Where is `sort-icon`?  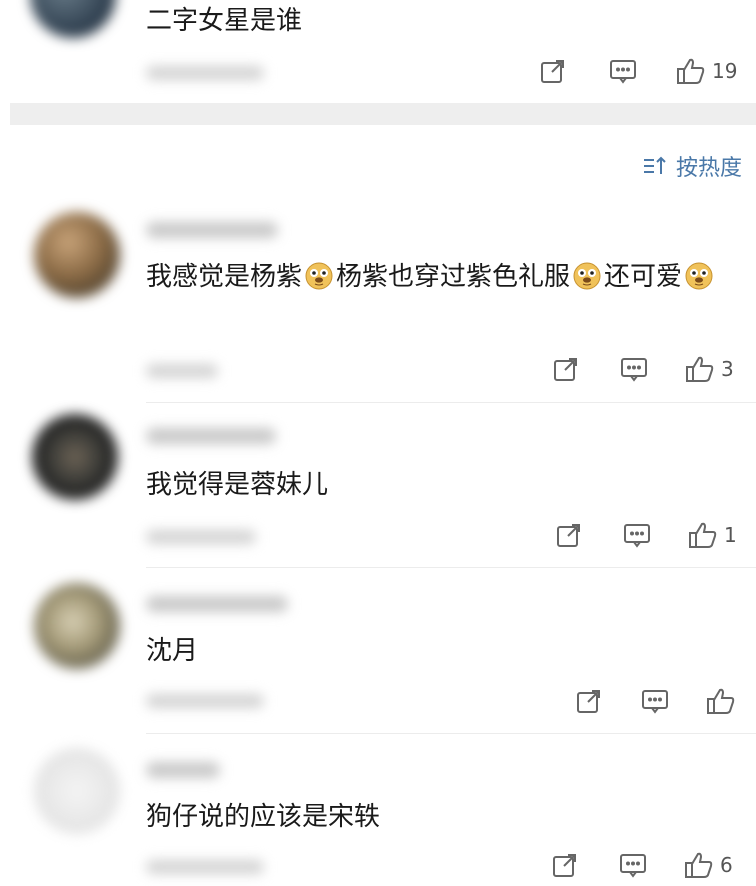 sort-icon is located at coordinates (654, 165).